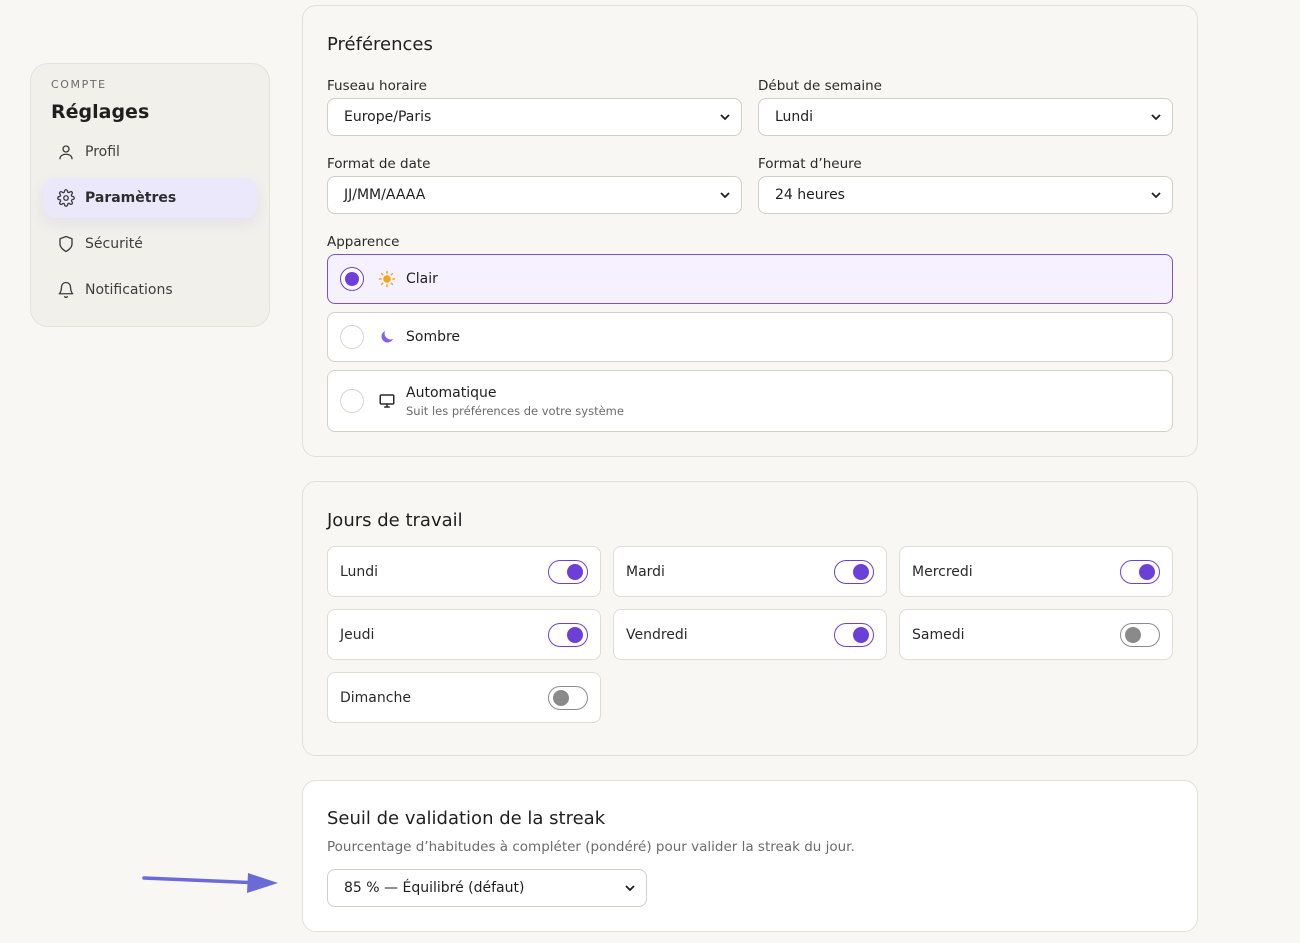 The width and height of the screenshot is (1300, 943). I want to click on workday-mardi: Mardi, so click(750, 571).